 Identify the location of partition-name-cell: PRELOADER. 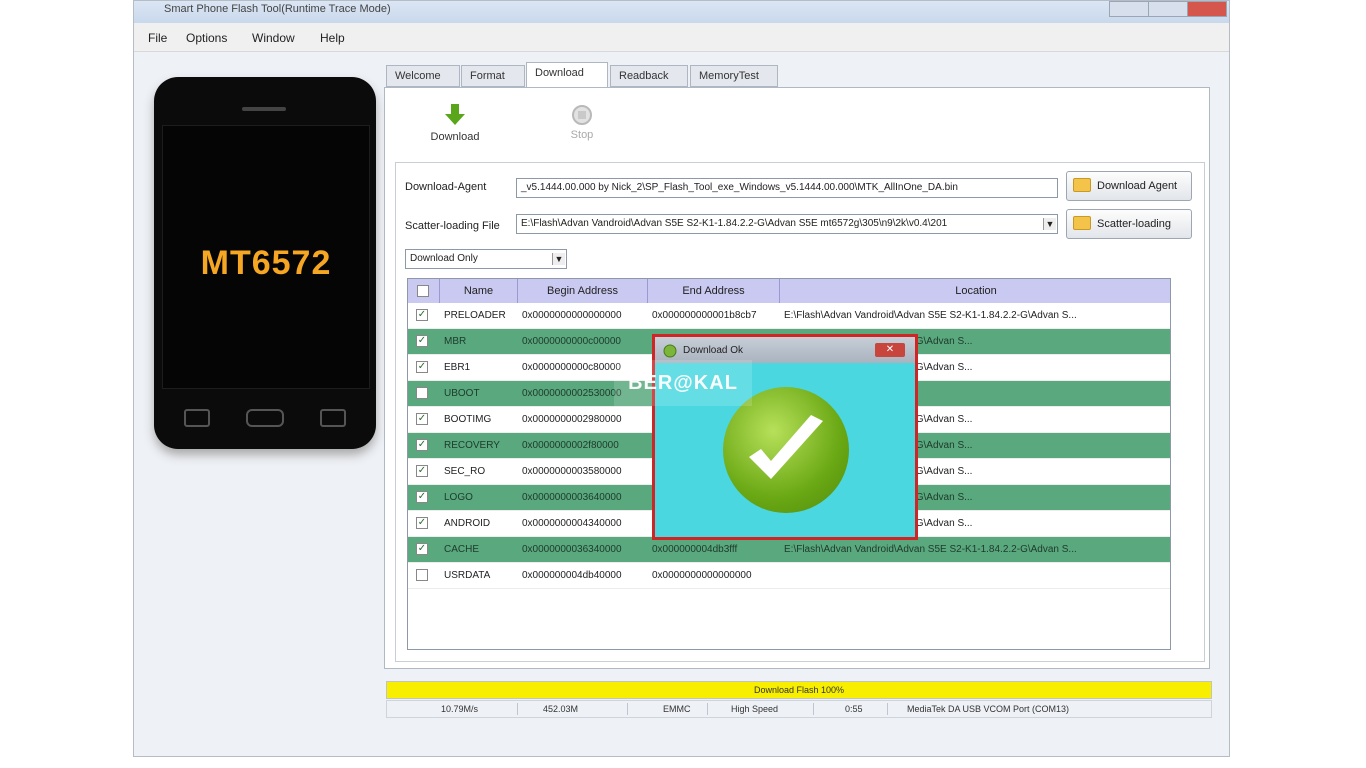
(475, 315).